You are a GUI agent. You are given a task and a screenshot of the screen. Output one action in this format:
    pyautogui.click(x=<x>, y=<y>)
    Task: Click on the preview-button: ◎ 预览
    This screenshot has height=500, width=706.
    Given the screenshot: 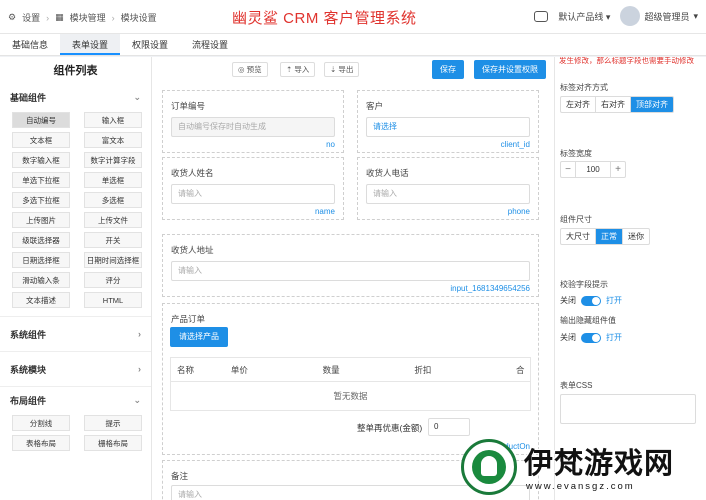 What is the action you would take?
    pyautogui.click(x=250, y=69)
    